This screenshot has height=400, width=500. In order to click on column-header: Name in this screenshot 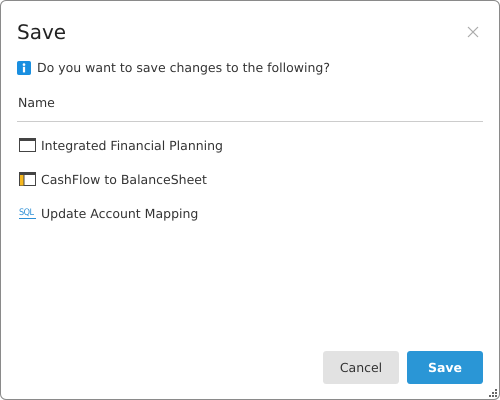, I will do `click(36, 102)`.